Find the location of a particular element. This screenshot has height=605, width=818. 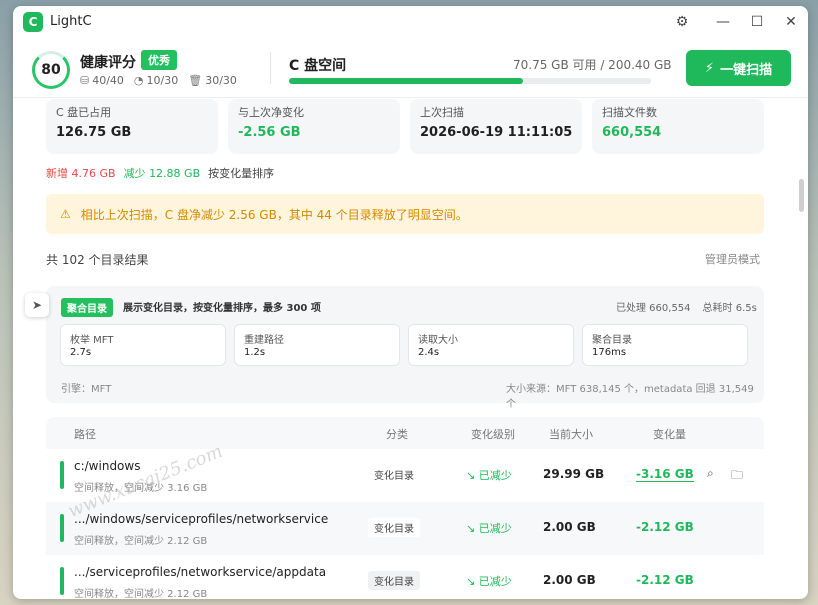

clock-icon: ◔ is located at coordinates (138, 80).